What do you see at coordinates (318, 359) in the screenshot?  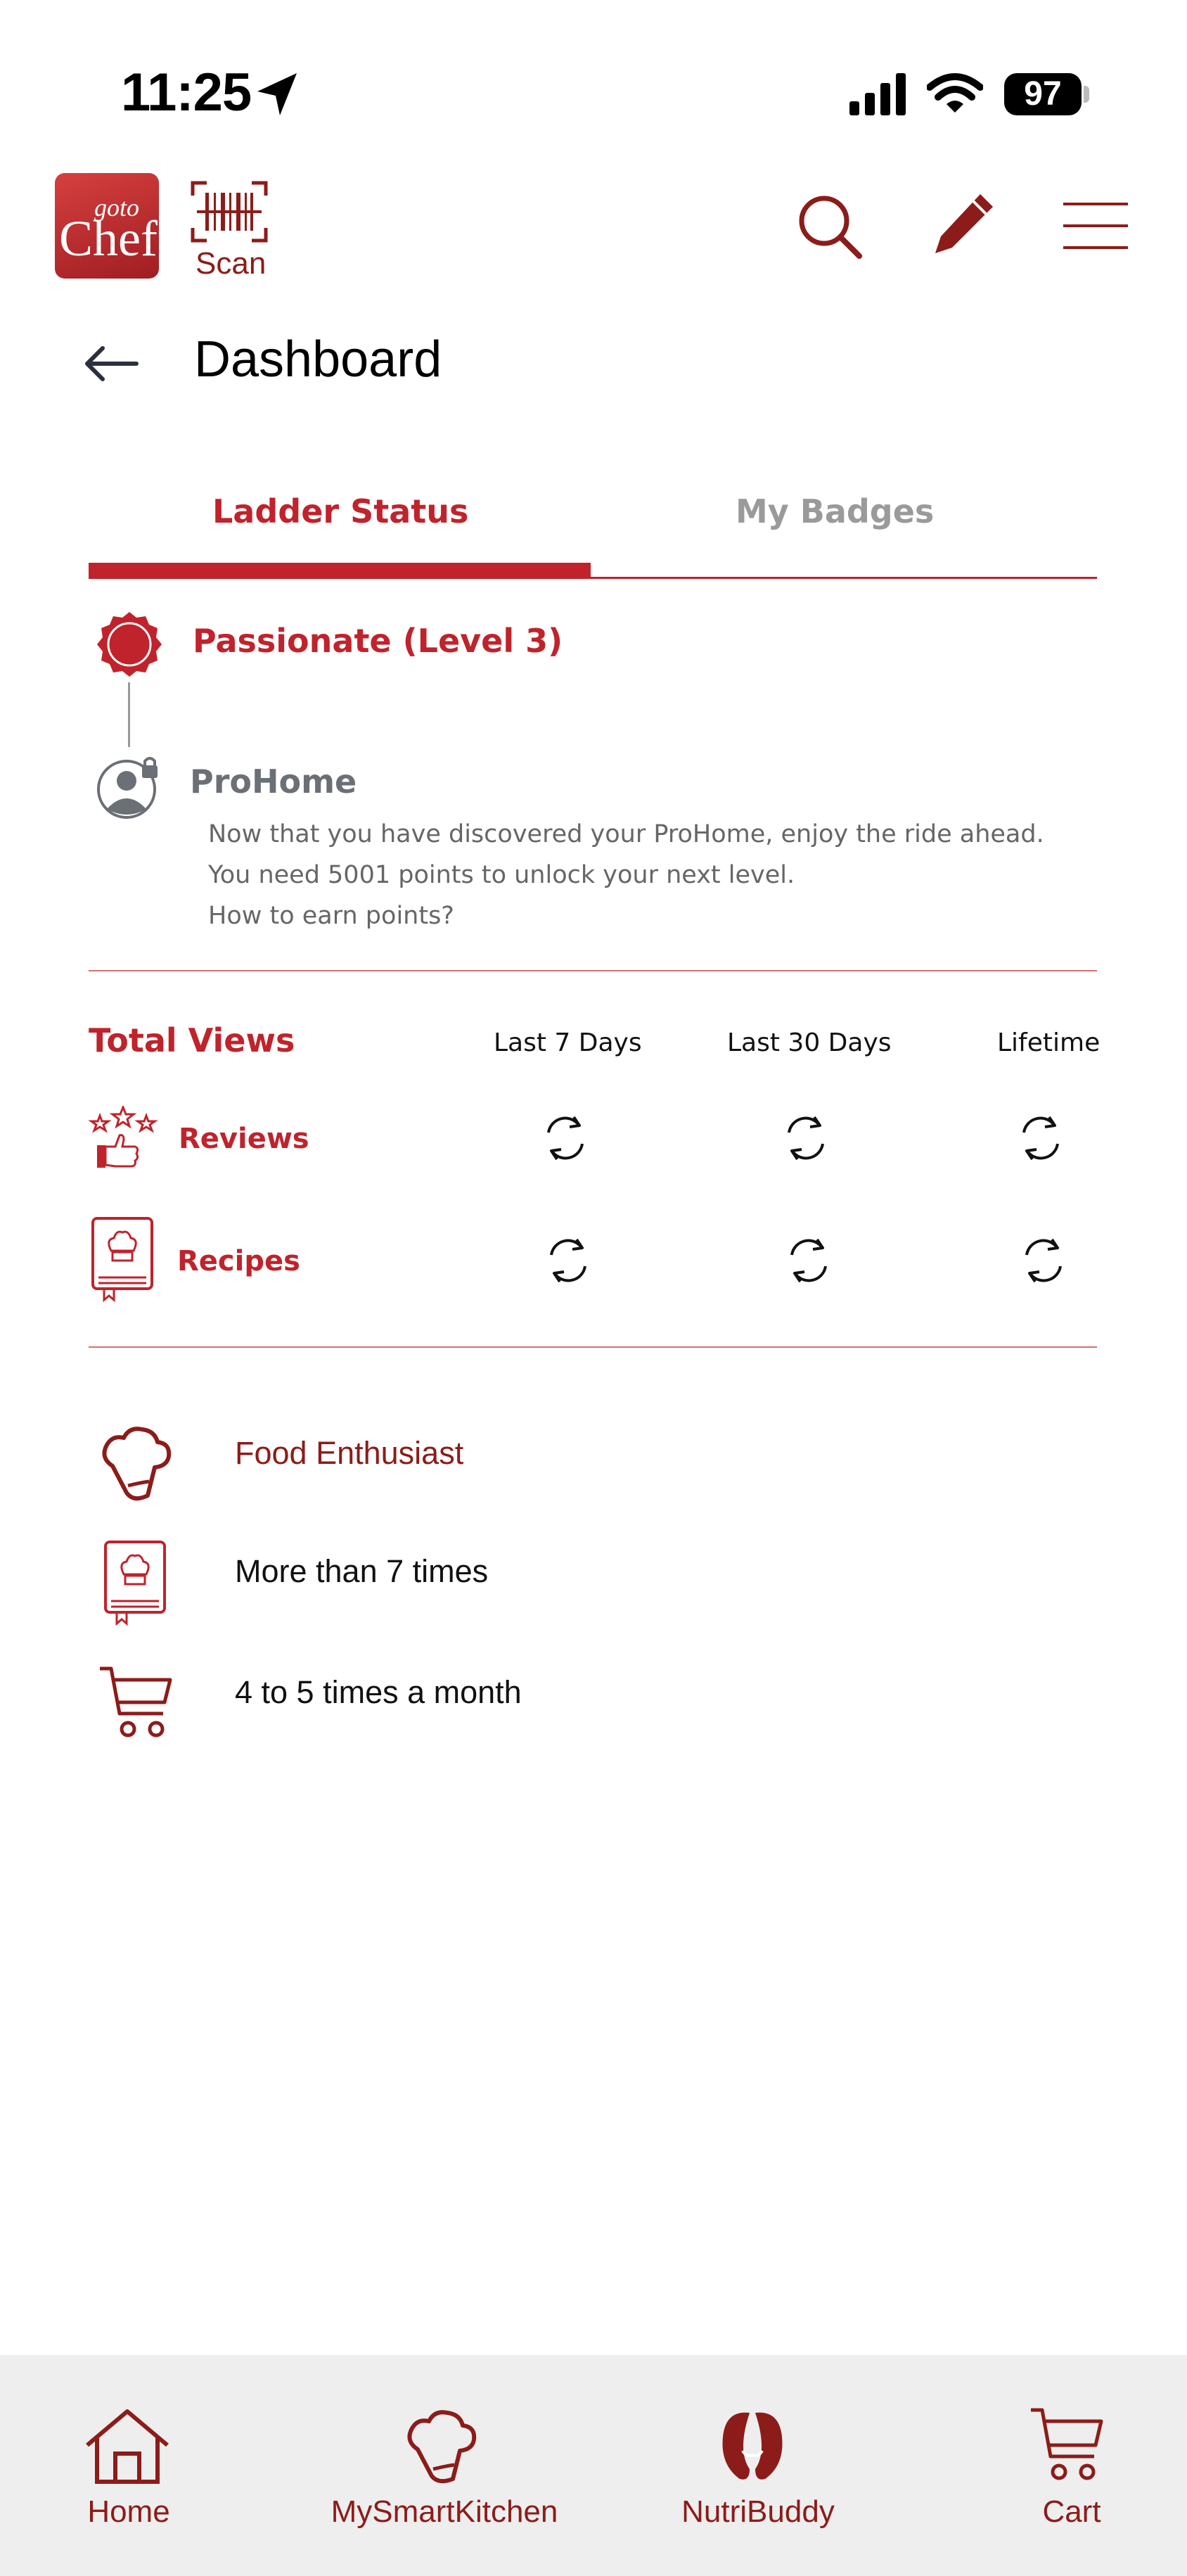 I see `page-title: Dashboard` at bounding box center [318, 359].